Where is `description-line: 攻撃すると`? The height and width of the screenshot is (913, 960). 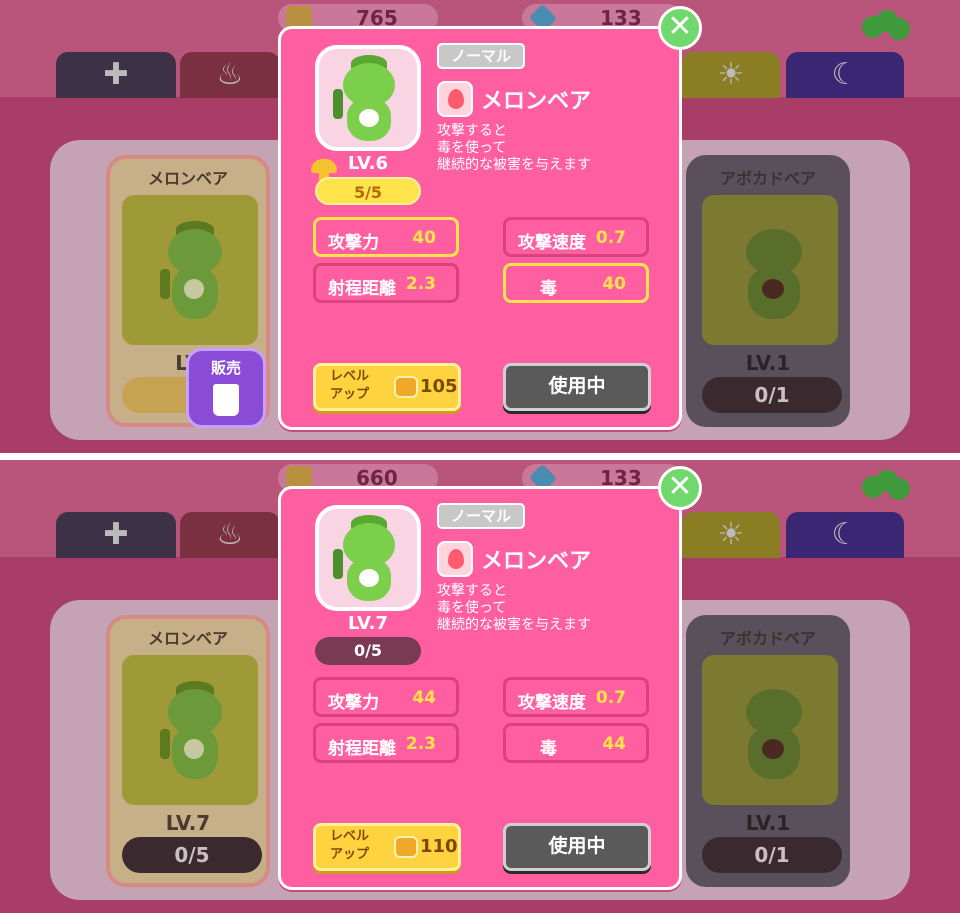 description-line: 攻撃すると is located at coordinates (472, 591).